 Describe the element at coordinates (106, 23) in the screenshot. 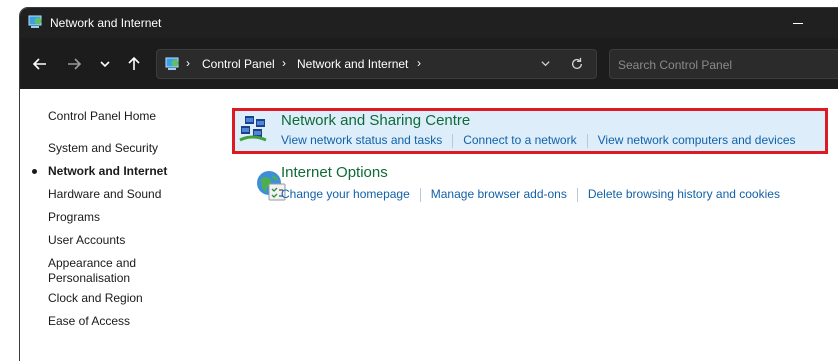

I see `window-title: Network and Internet` at that location.